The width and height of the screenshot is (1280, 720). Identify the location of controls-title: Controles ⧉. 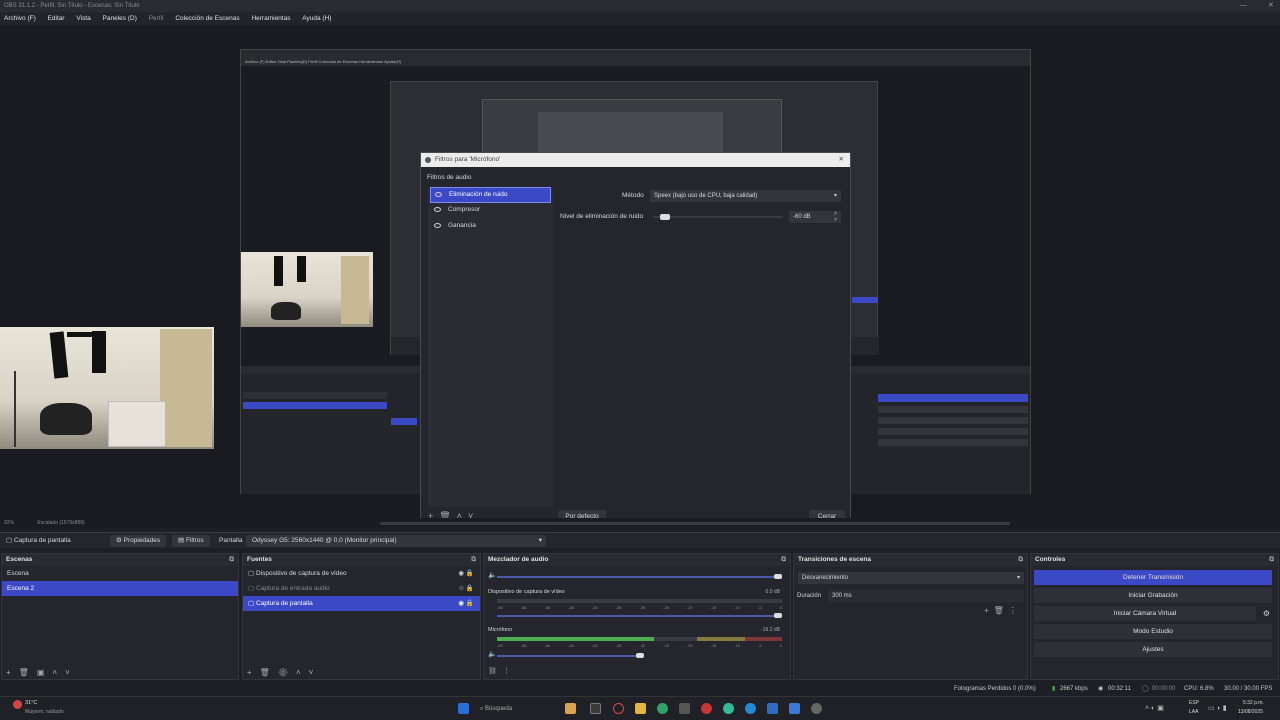
(1154, 560).